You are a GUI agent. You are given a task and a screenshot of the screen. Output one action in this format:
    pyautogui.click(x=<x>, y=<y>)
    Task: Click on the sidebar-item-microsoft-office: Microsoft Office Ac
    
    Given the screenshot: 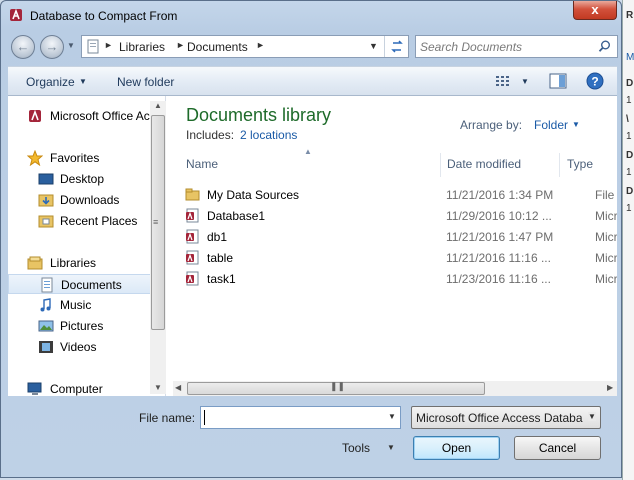 What is the action you would take?
    pyautogui.click(x=79, y=116)
    